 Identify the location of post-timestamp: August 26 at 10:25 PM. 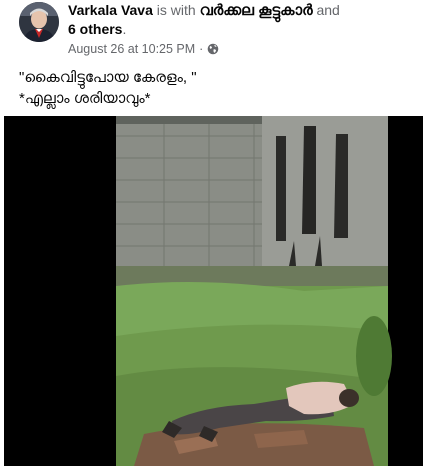
(131, 49).